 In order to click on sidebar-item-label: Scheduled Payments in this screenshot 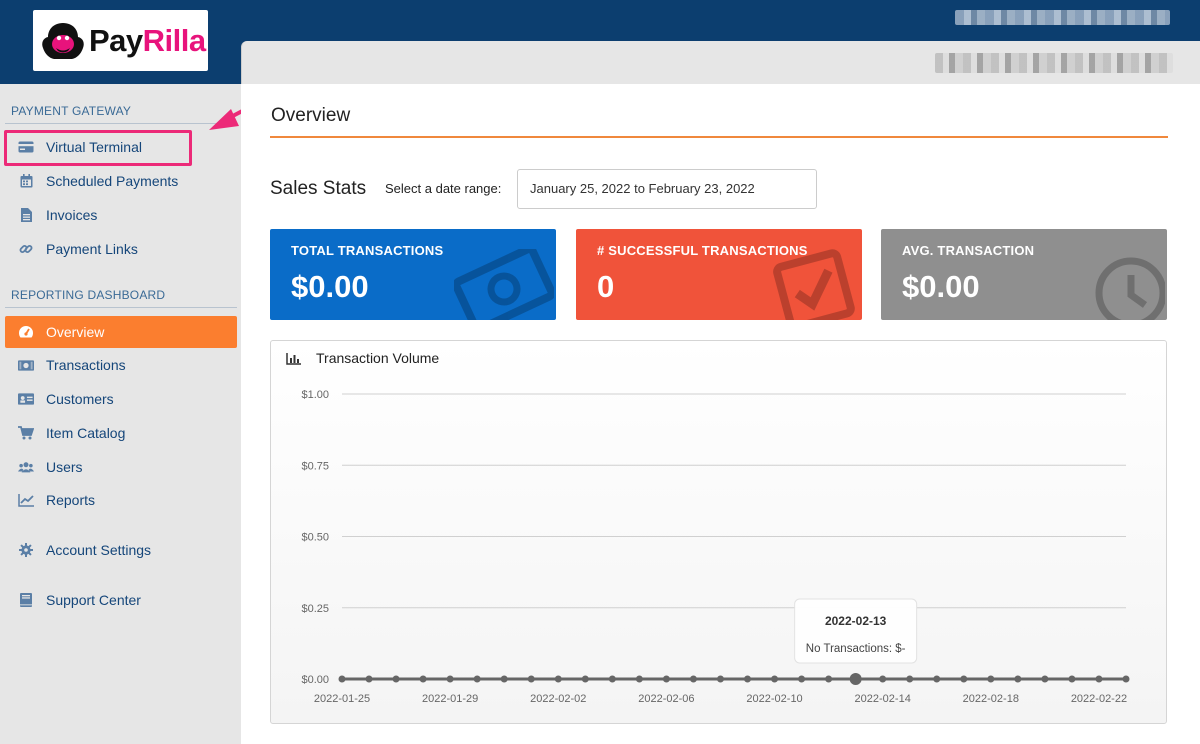, I will do `click(112, 181)`.